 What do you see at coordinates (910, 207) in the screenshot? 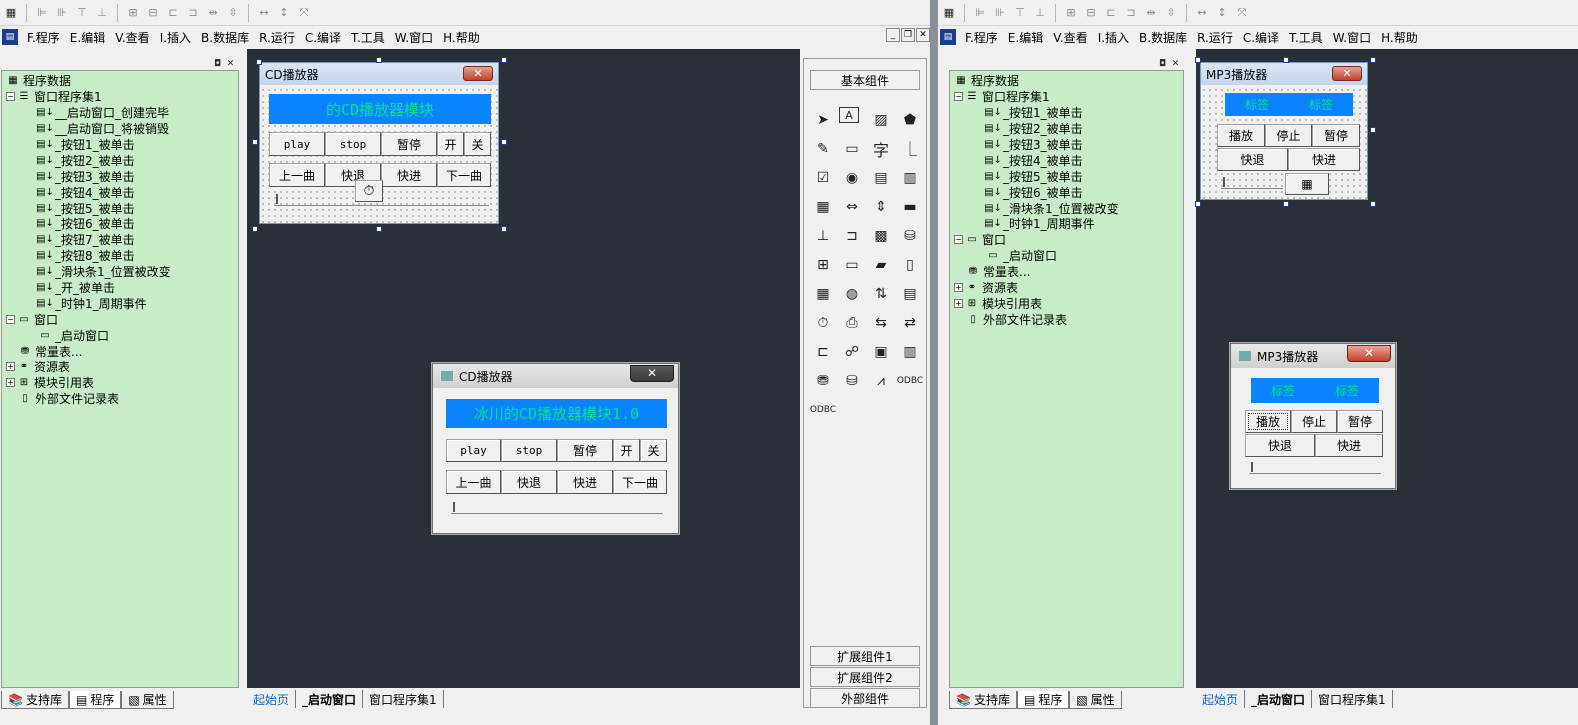
I see `progress-icon: ▬` at bounding box center [910, 207].